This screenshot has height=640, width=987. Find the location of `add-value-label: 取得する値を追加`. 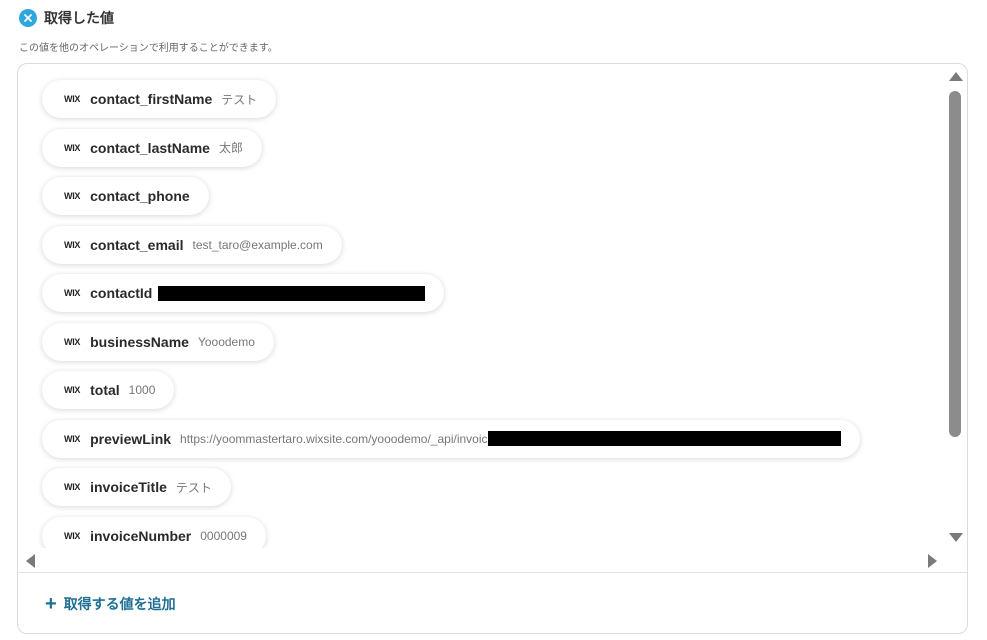

add-value-label: 取得する値を追加 is located at coordinates (119, 604).